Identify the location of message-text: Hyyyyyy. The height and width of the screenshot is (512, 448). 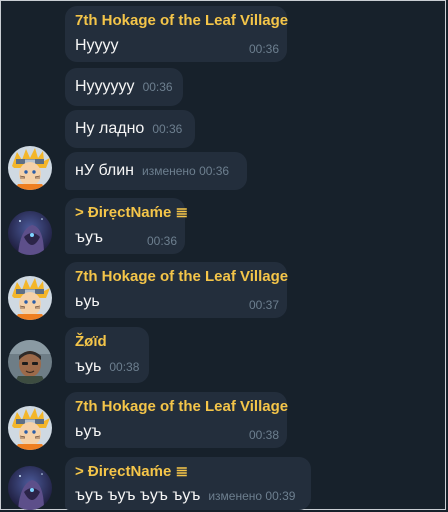
(105, 86).